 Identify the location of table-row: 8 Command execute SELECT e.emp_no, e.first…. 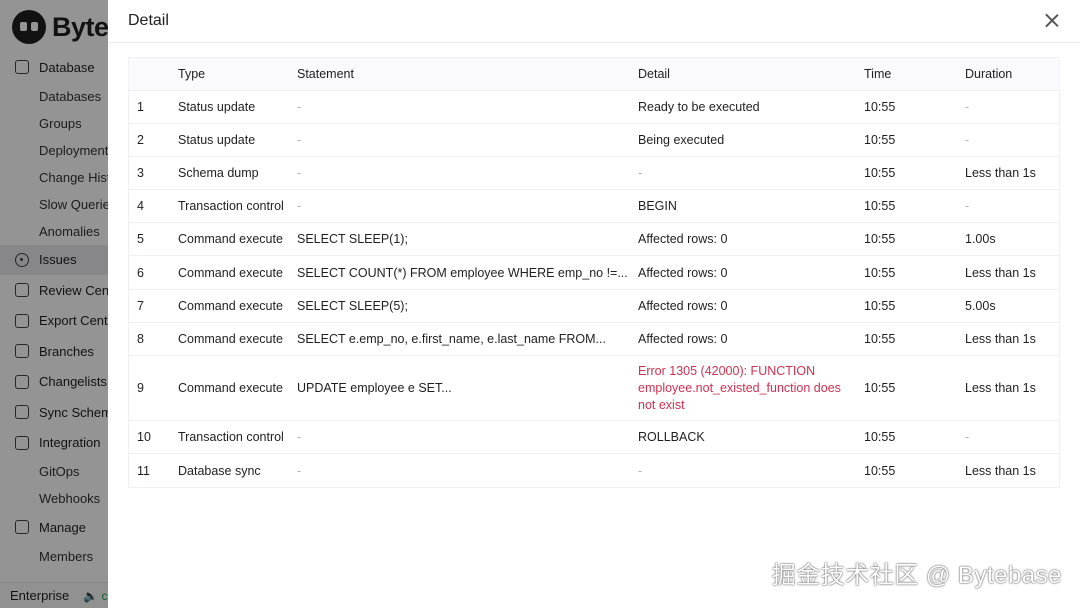
(595, 339).